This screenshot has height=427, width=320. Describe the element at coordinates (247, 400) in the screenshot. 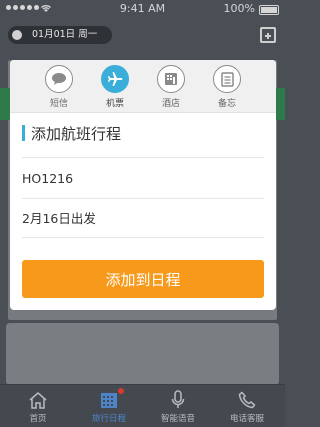

I see `phone-icon` at that location.